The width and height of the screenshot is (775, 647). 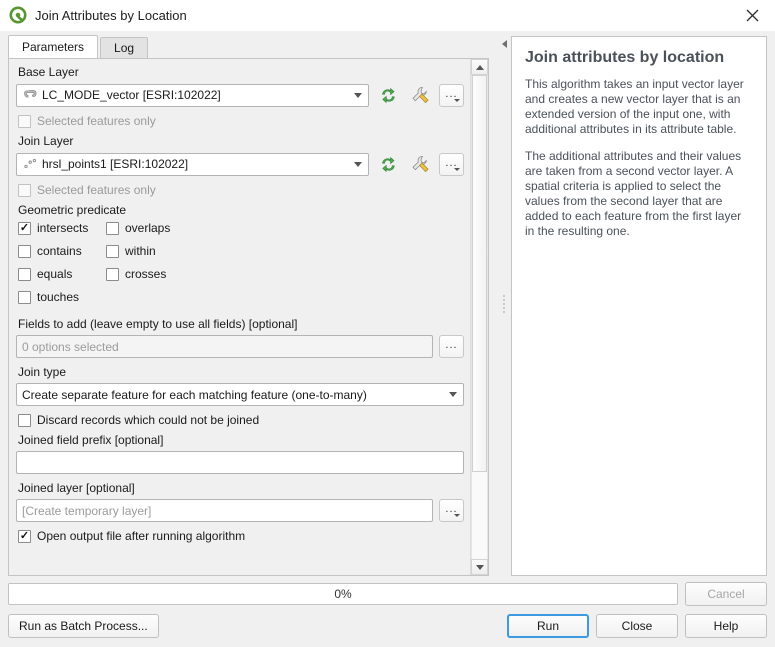 I want to click on help-button: Help, so click(x=726, y=626).